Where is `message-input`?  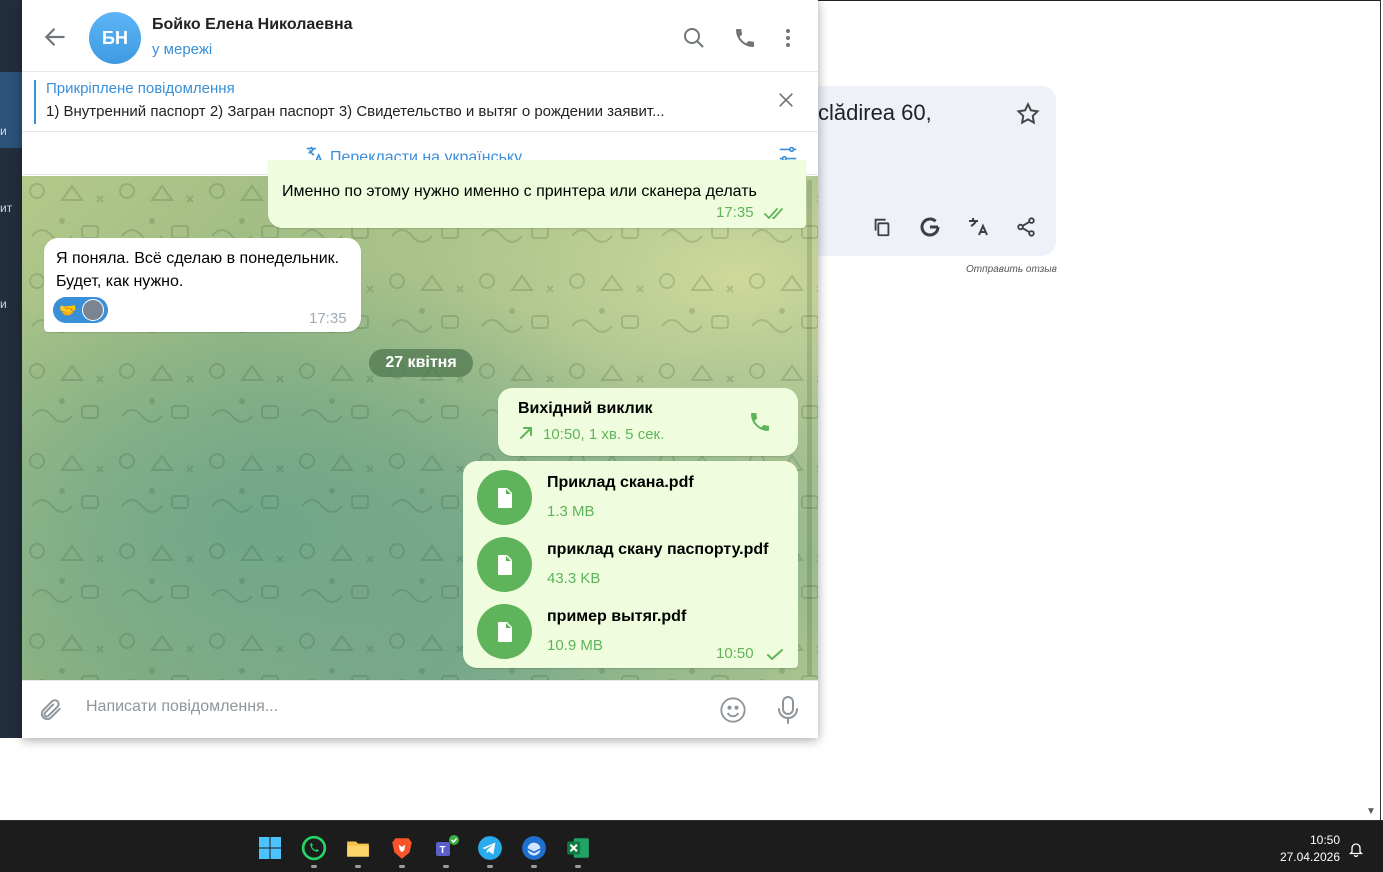 message-input is located at coordinates (386, 707).